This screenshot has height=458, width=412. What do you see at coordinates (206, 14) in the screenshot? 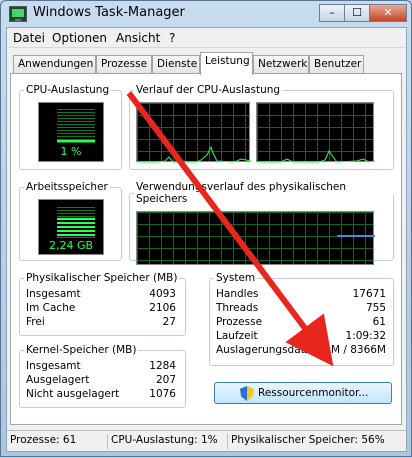
I see `title-bar: Windows Task-Manager – ☐ ✕` at bounding box center [206, 14].